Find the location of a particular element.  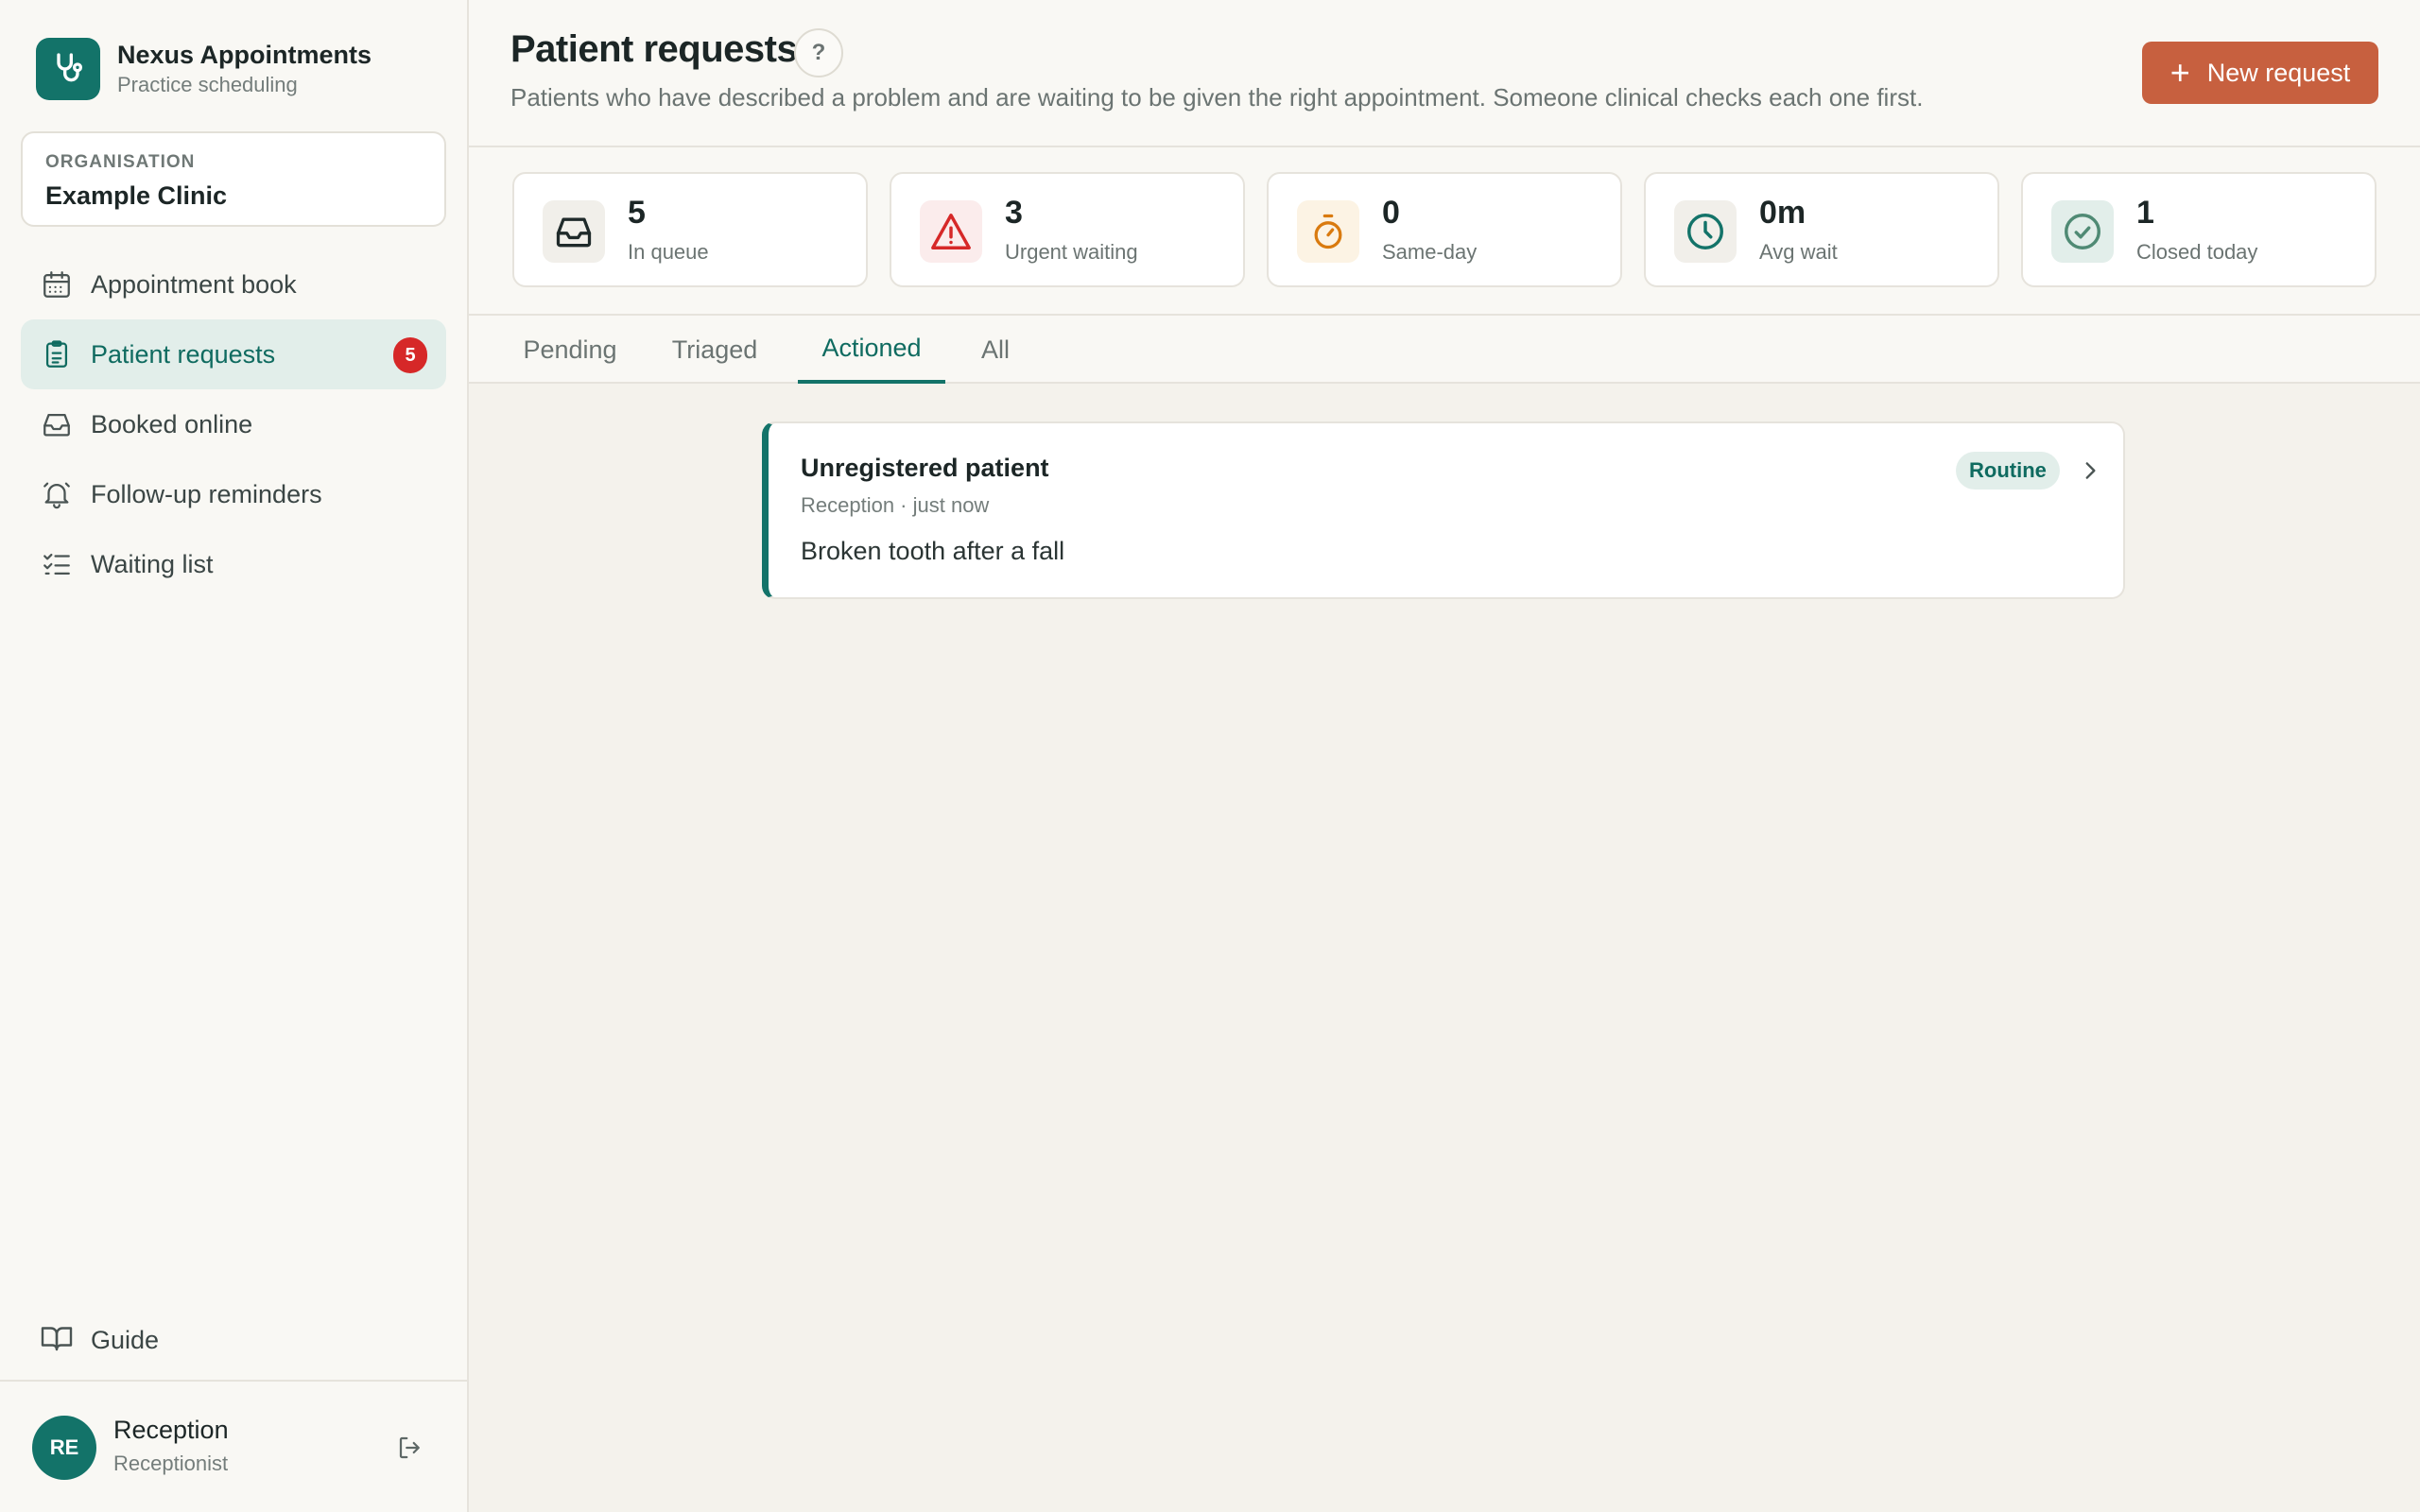

stat-card-urgent-waiting: 3 Urgent waiting is located at coordinates (1067, 229).